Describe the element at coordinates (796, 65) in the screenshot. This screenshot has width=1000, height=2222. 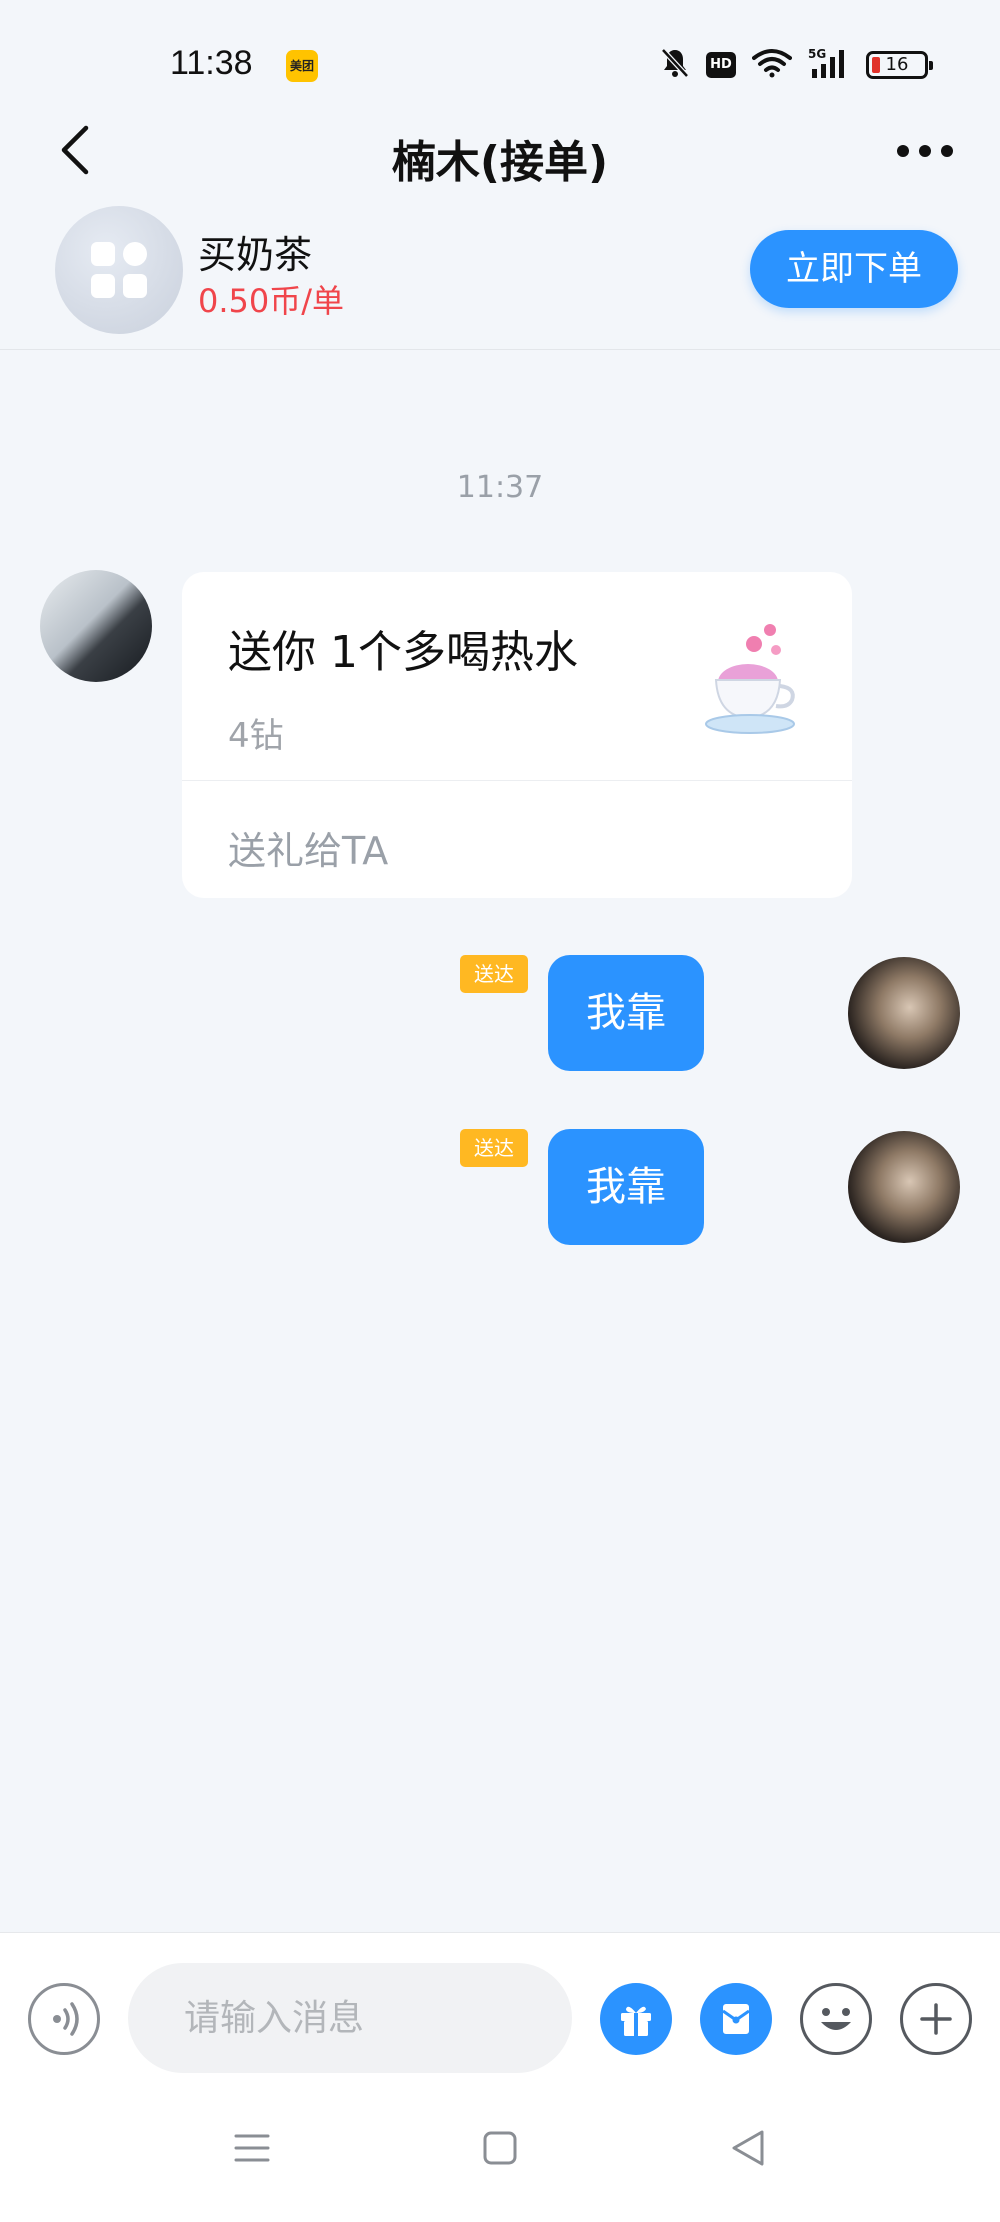
I see `status-icons: HD 5G 16` at that location.